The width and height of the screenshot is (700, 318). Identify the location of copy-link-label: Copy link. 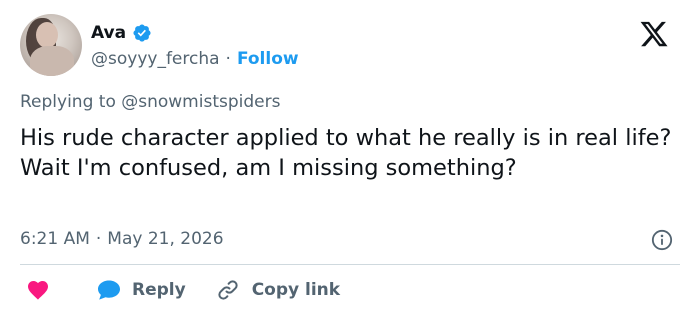
(296, 290).